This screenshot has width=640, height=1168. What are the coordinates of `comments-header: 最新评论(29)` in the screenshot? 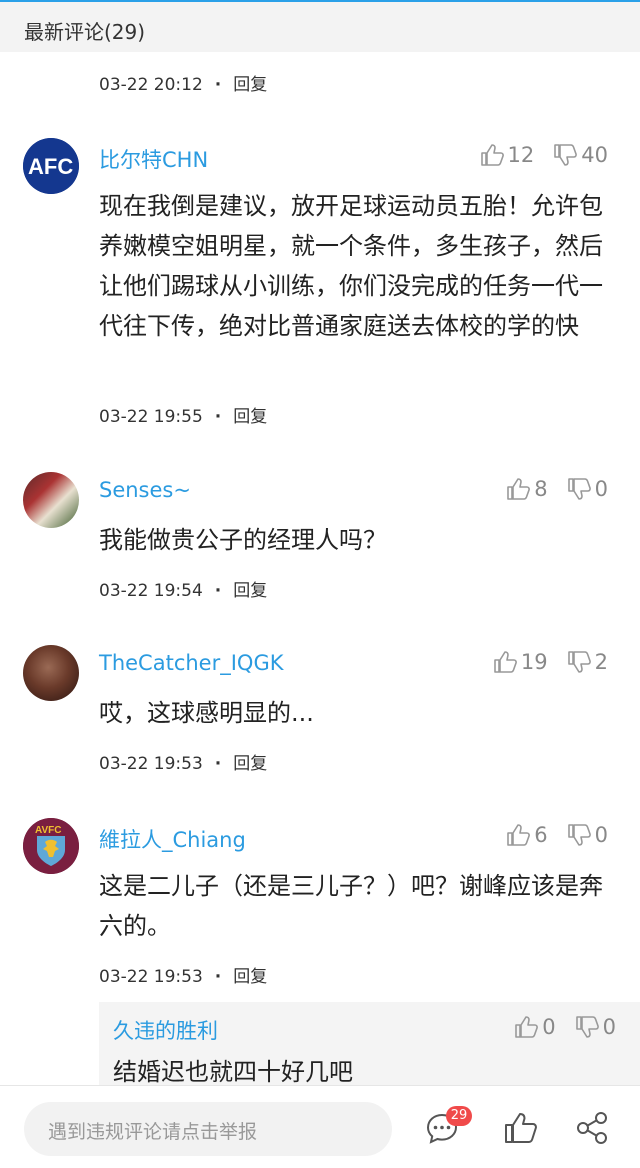 It's located at (320, 26).